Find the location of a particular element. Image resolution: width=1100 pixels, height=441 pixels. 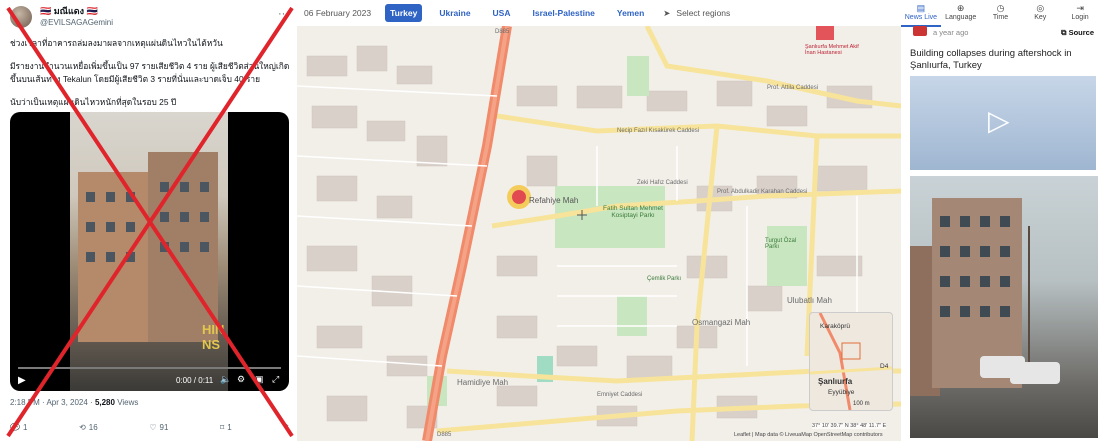

map-scale: 100 m is located at coordinates (861, 404).